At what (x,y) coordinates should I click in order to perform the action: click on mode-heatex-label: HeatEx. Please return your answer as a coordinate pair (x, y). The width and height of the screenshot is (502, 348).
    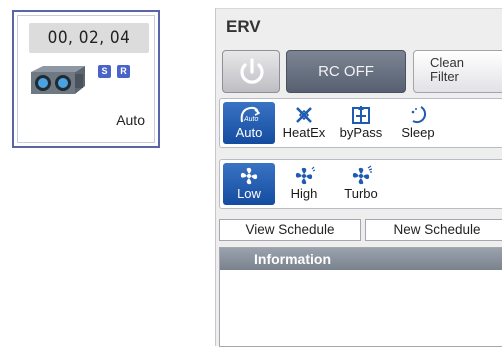
    Looking at the image, I should click on (304, 132).